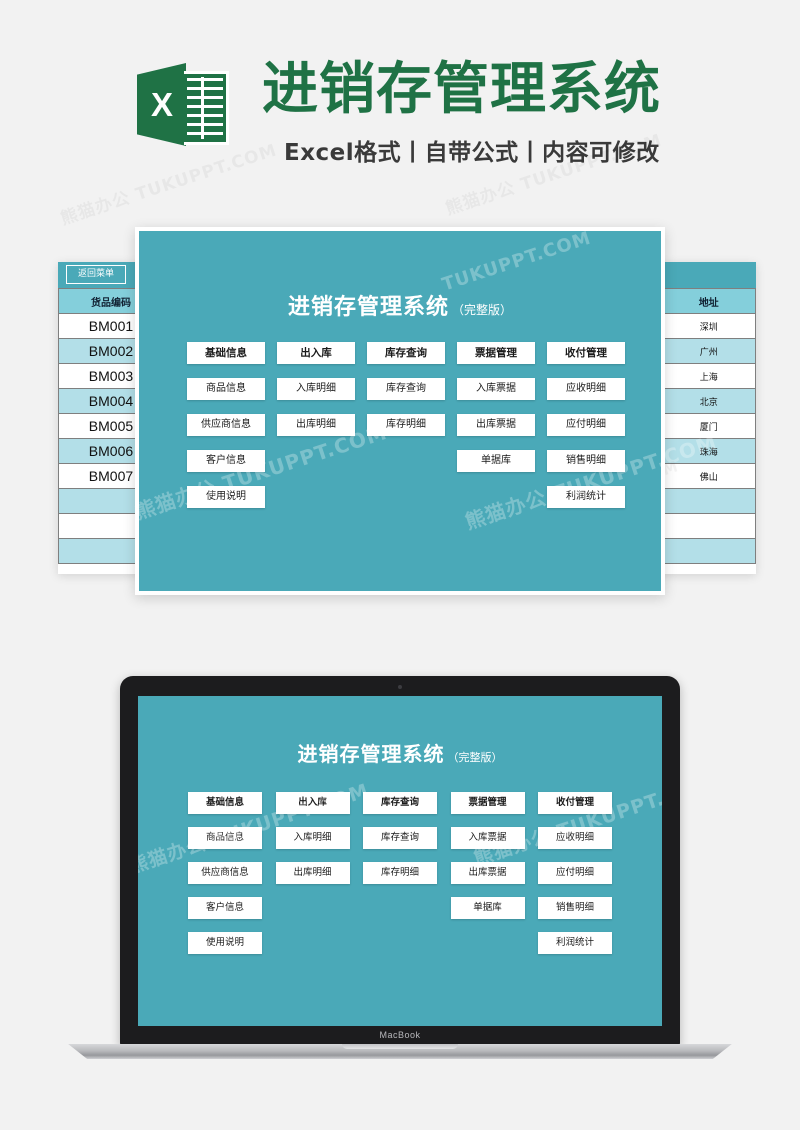  What do you see at coordinates (496, 461) in the screenshot?
I see `menu-item-voucher-library: 单据库` at bounding box center [496, 461].